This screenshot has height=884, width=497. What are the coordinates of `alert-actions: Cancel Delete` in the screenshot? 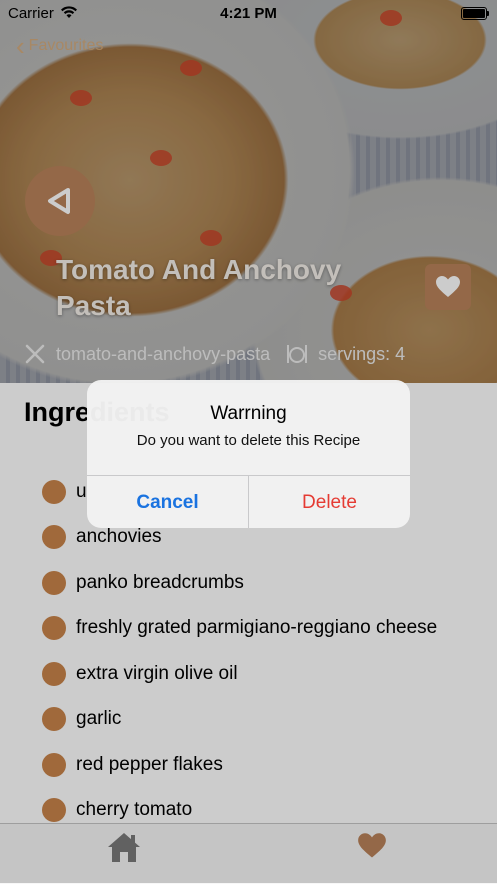 It's located at (248, 501).